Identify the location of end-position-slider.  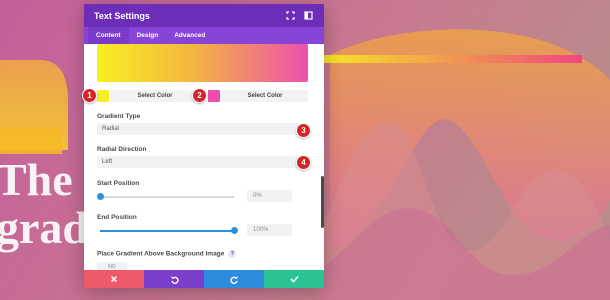
(169, 230).